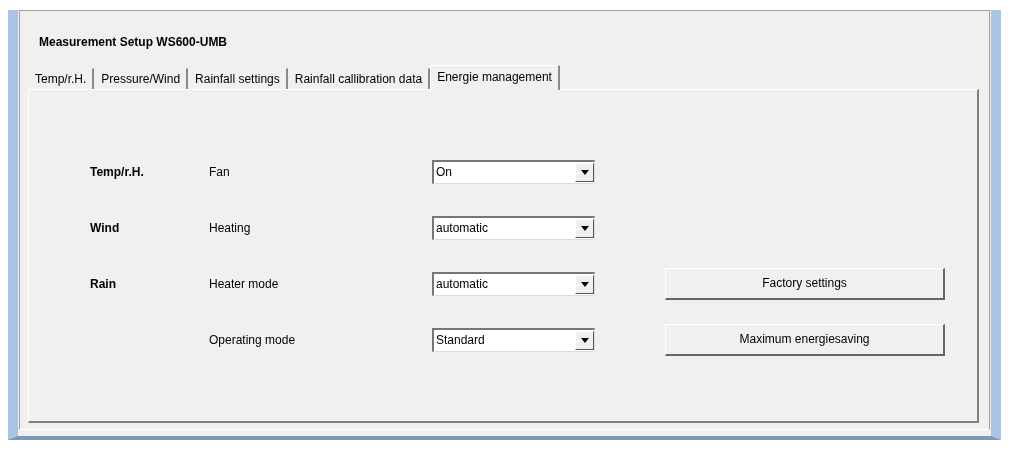 This screenshot has height=455, width=1011. Describe the element at coordinates (805, 339) in the screenshot. I see `action-button: Maximum energiesaving` at that location.